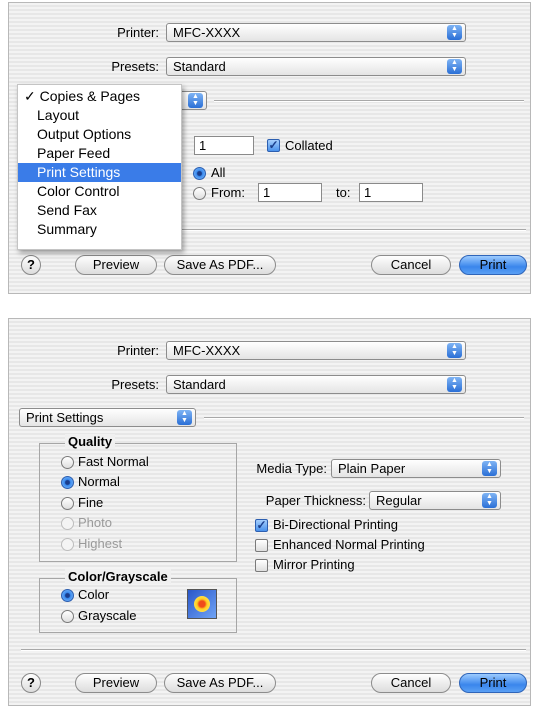 Image resolution: width=537 pixels, height=709 pixels. What do you see at coordinates (224, 145) in the screenshot?
I see `copies-field: 1` at bounding box center [224, 145].